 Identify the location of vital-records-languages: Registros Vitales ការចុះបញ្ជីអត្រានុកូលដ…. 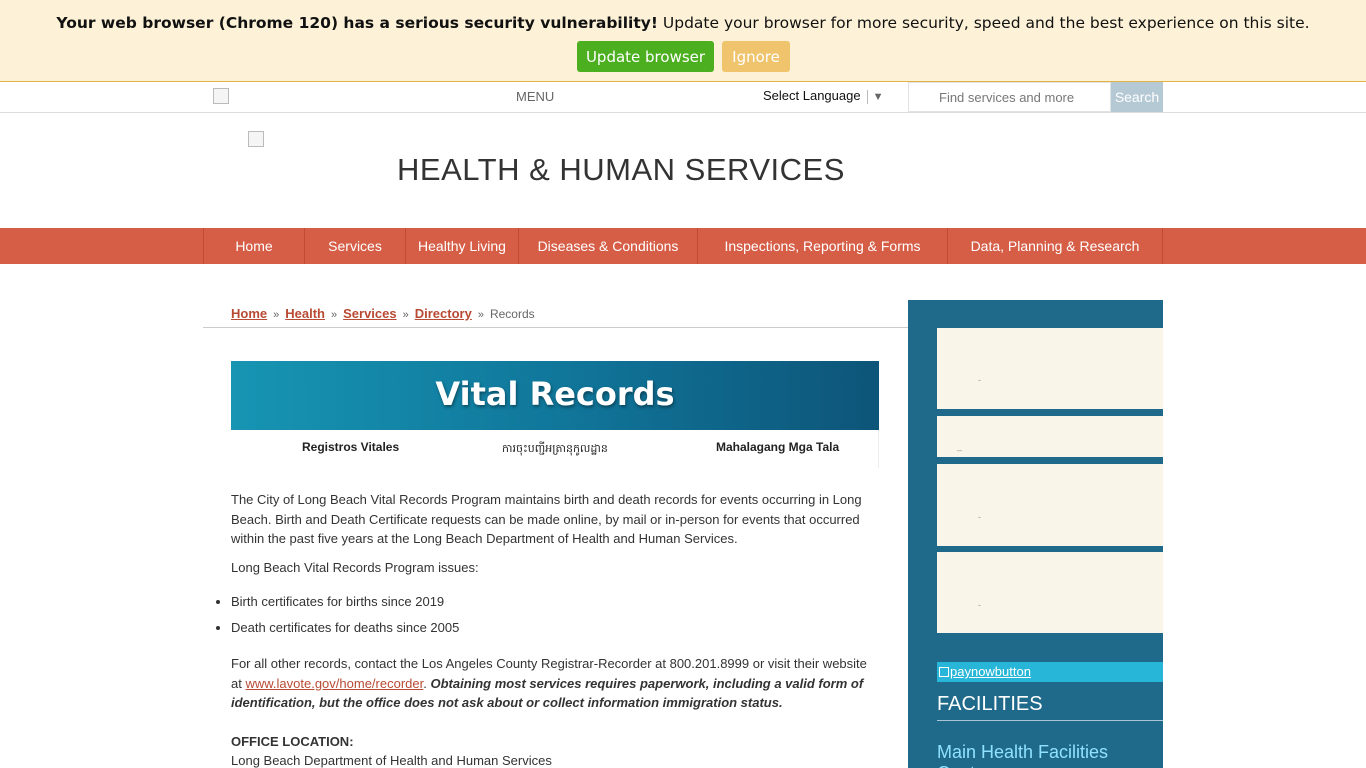
(555, 449).